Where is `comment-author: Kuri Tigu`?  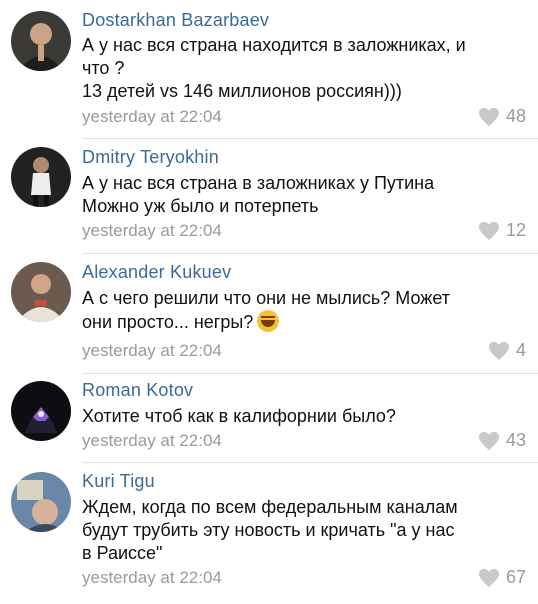 comment-author: Kuri Tigu is located at coordinates (118, 481).